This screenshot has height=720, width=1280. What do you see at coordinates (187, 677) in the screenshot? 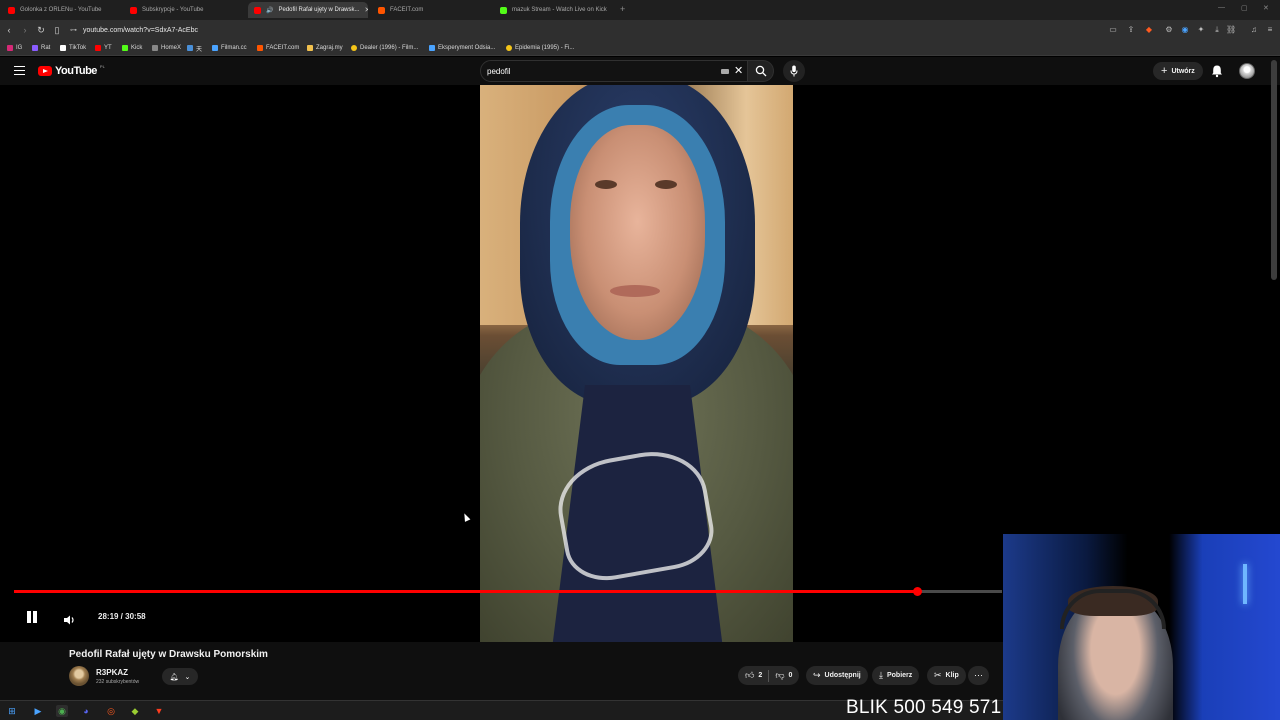
I see `chevron-down-icon: ⌄` at bounding box center [187, 677].